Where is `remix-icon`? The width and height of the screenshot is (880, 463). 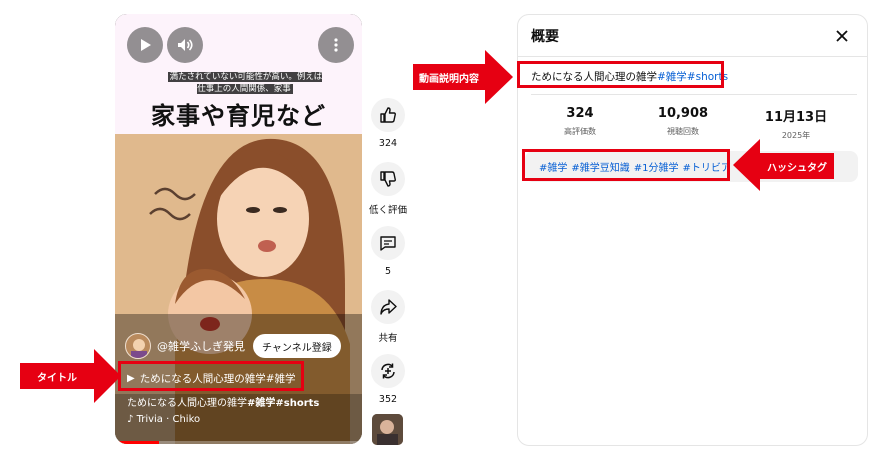
remix-icon is located at coordinates (388, 371).